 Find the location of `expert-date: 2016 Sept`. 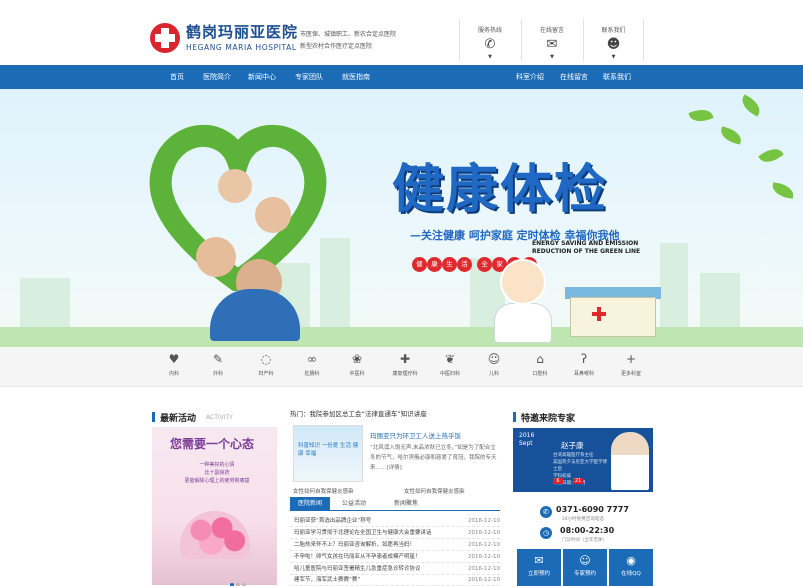

expert-date: 2016 Sept is located at coordinates (526, 440).